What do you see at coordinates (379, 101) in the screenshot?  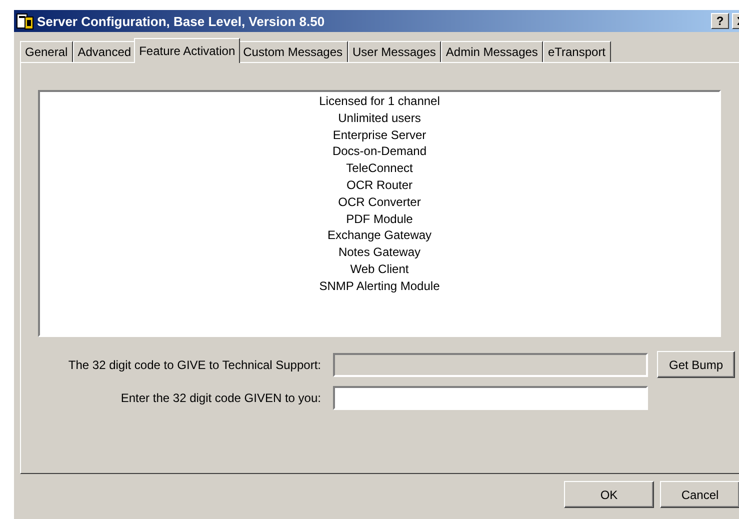 I see `feature-item: Licensed for 1 channel` at bounding box center [379, 101].